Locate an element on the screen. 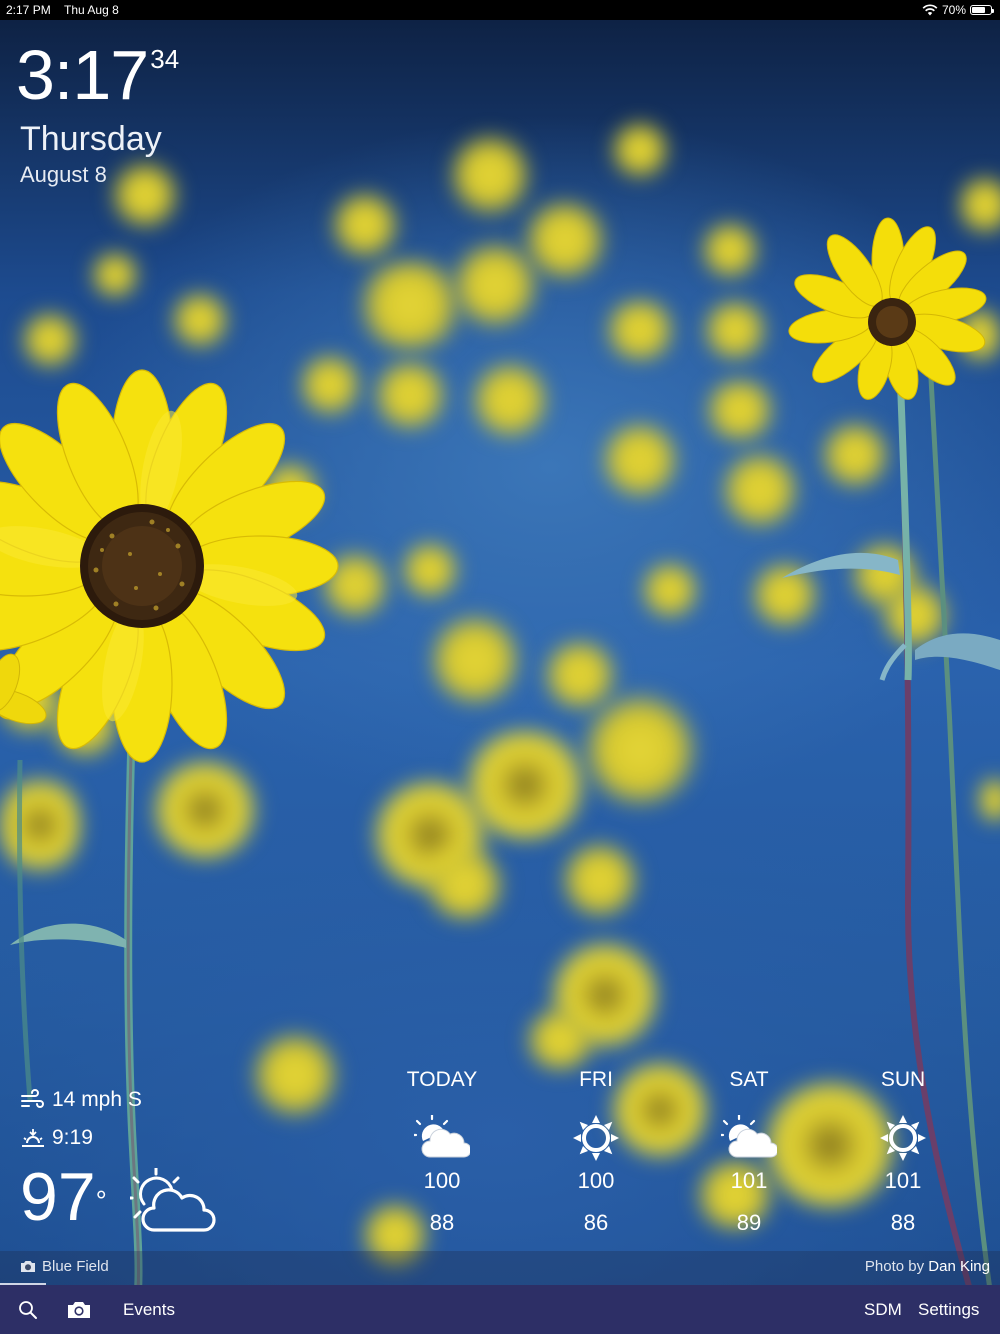 The width and height of the screenshot is (1000, 1334). status-bar: 2:17 PM Thu Aug 8 70% is located at coordinates (500, 10).